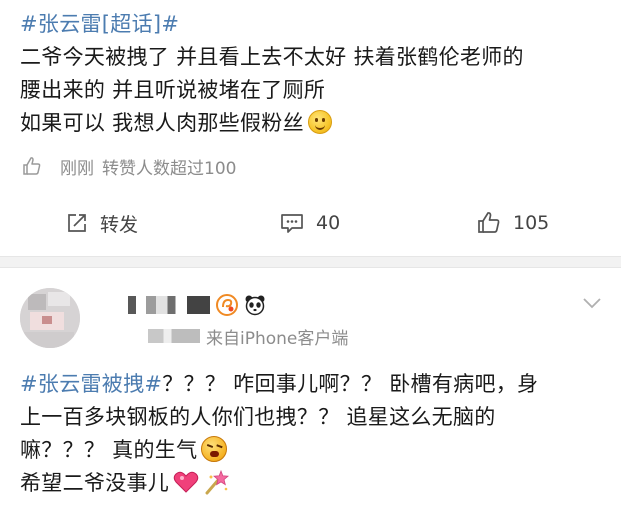 The height and width of the screenshot is (517, 621). I want to click on post-text: ？？？ 咋回事儿啊？？ 卧槽有病吧，身, so click(350, 384).